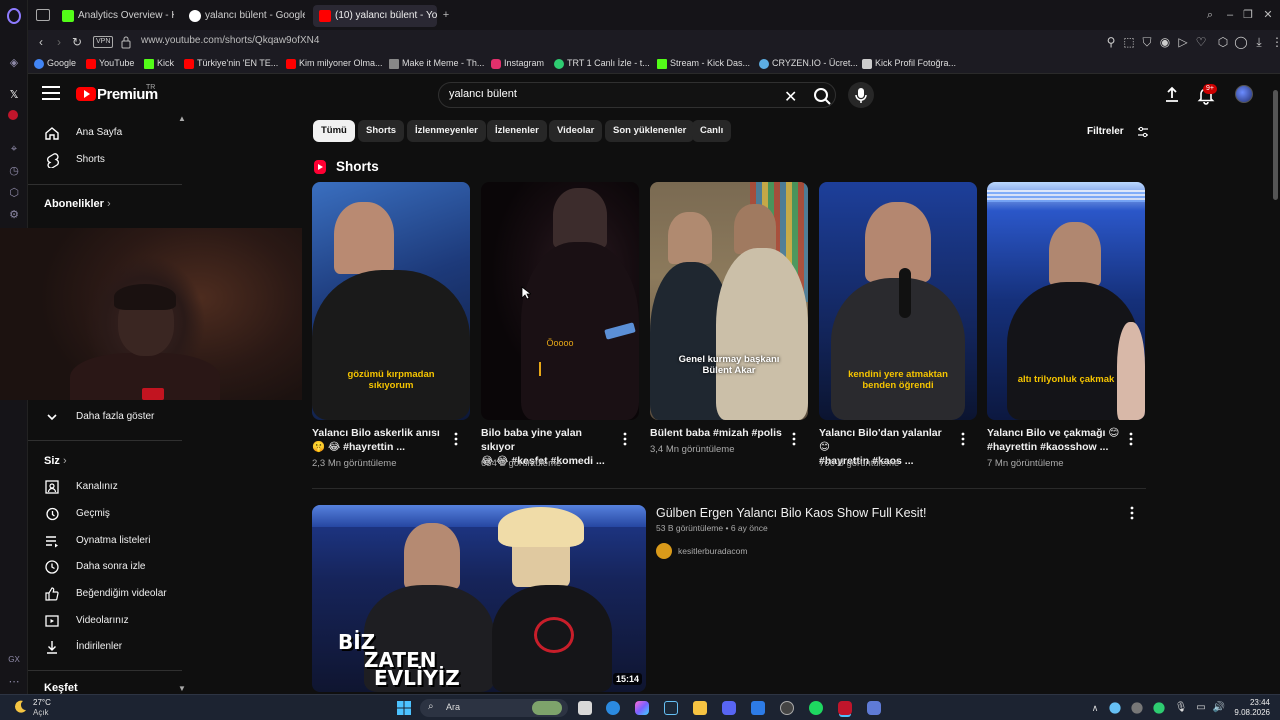 This screenshot has width=1280, height=720. I want to click on search-icon, so click(822, 96).